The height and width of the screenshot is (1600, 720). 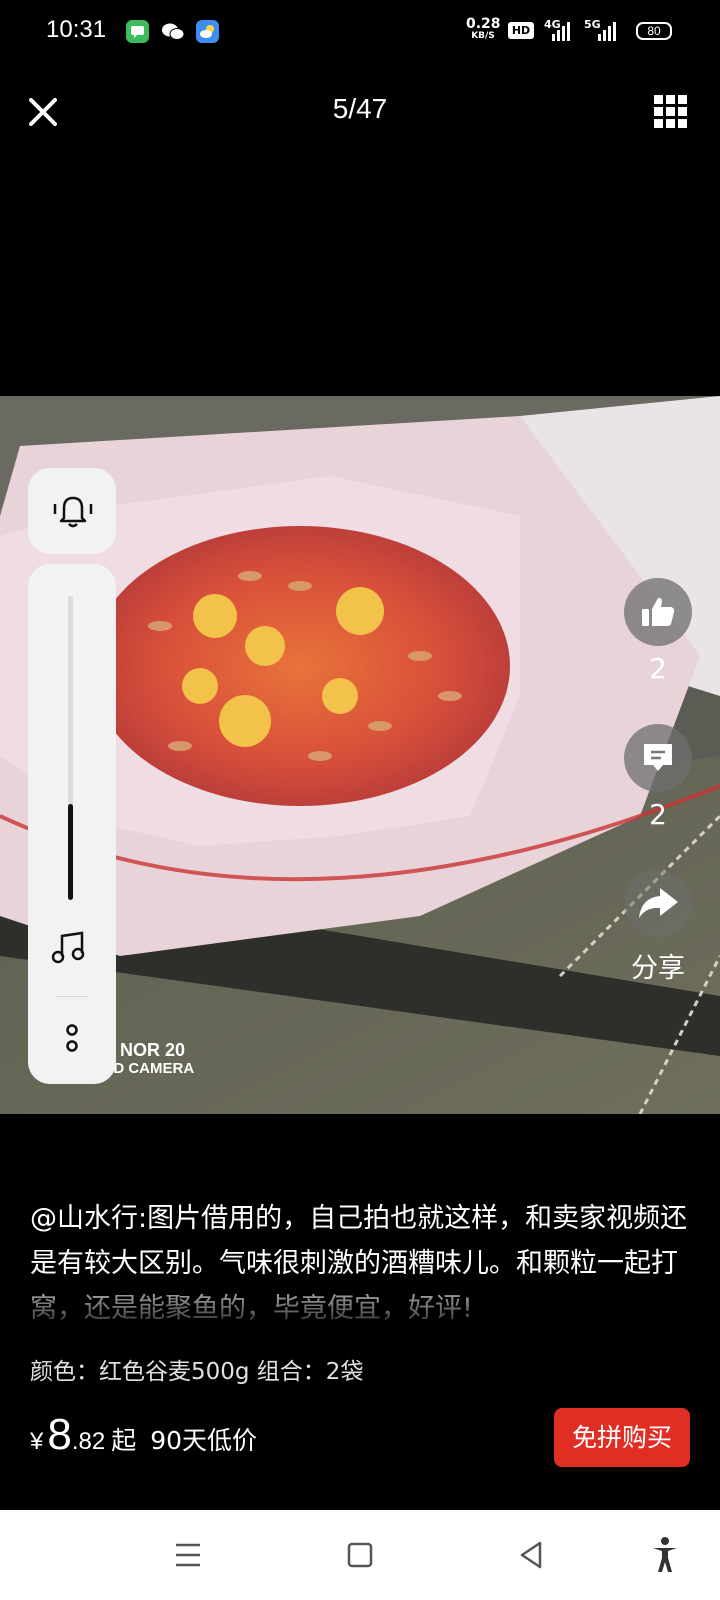 I want to click on price: ¥ 8 .82 起 90天低价, so click(x=143, y=1440).